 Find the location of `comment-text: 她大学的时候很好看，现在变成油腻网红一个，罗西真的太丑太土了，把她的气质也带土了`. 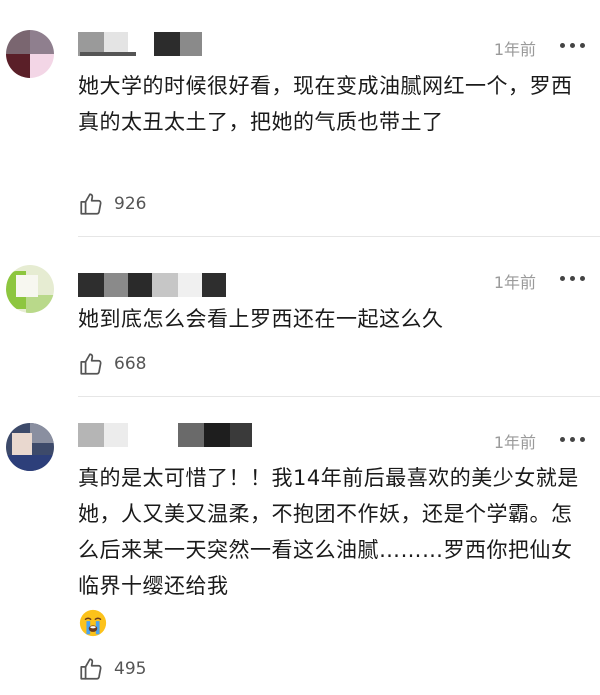

comment-text: 她大学的时候很好看，现在变成油腻网红一个，罗西真的太丑太土了，把她的气质也带土了 is located at coordinates (325, 104).